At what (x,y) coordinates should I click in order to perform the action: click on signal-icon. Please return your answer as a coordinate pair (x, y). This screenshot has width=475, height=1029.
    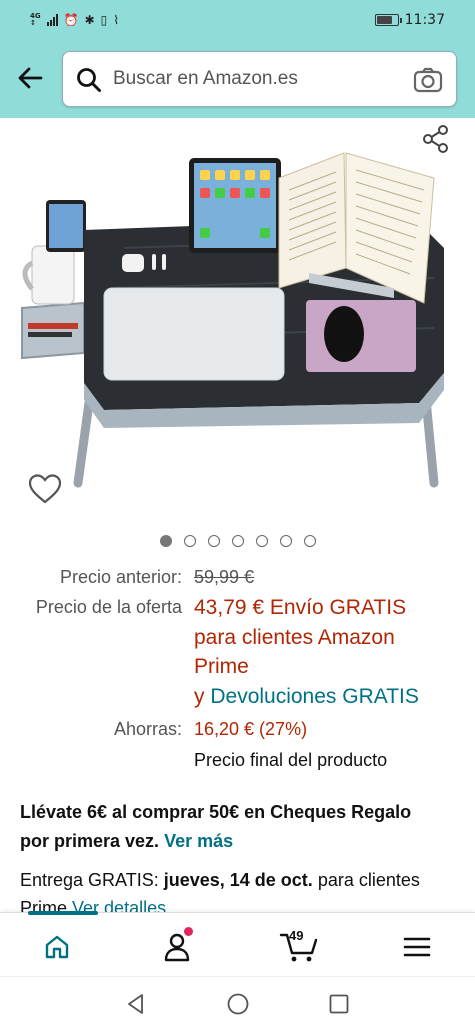
    Looking at the image, I should click on (52, 20).